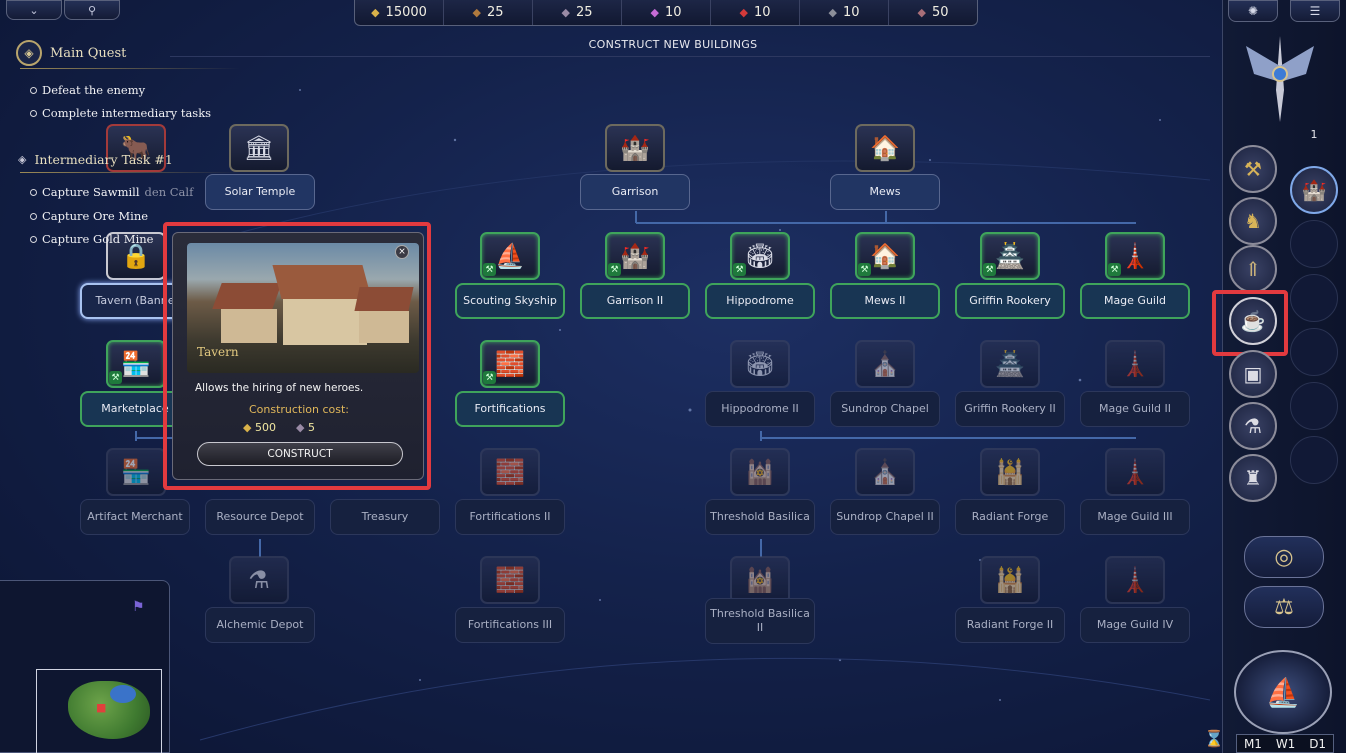 This screenshot has height=753, width=1346. Describe the element at coordinates (885, 472) in the screenshot. I see `sundrop-chapel-ii-building-icon: ⛪` at that location.